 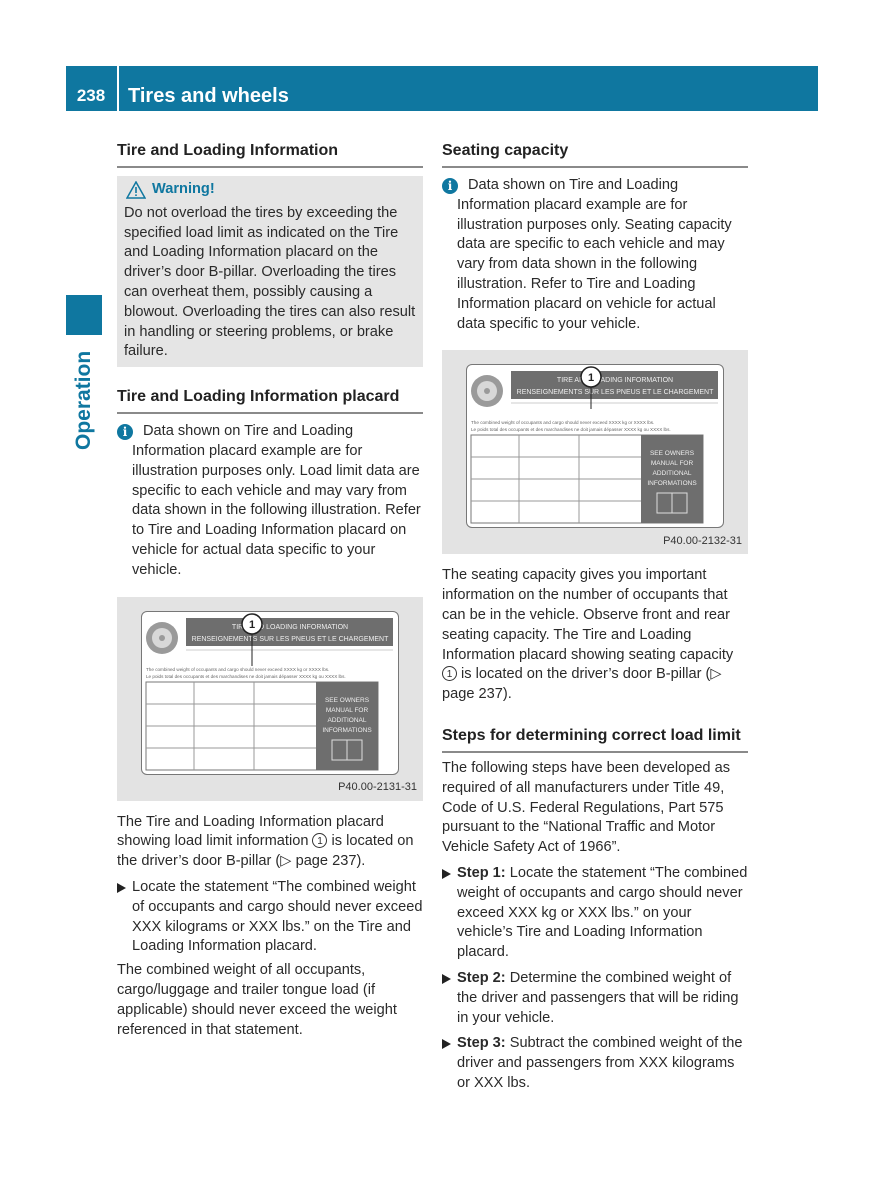 I want to click on svg-text: TIRE AND LOADING INFORMATION, so click(x=615, y=380).